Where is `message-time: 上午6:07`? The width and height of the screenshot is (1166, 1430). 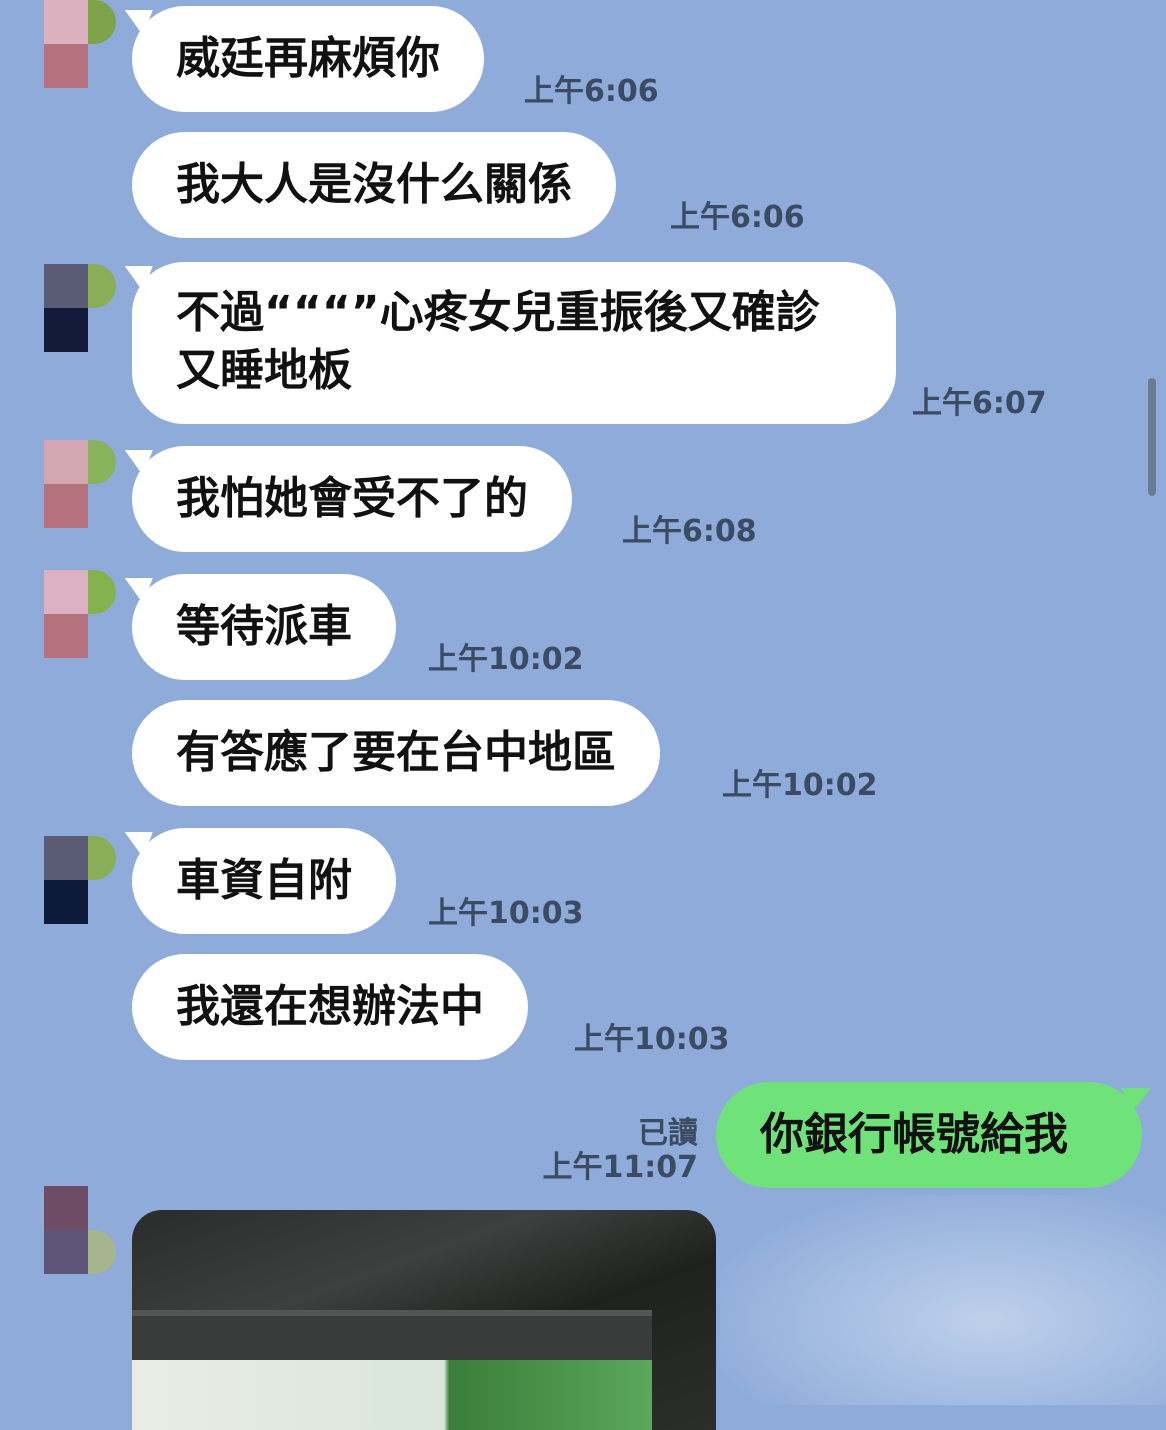 message-time: 上午6:07 is located at coordinates (979, 403).